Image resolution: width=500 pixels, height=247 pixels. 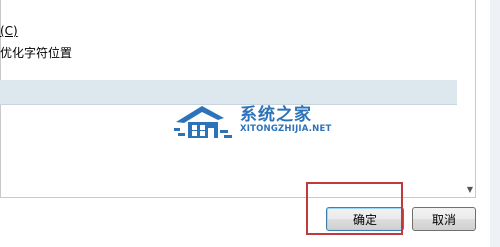 I want to click on option-label-1-text: (C), so click(x=9, y=31).